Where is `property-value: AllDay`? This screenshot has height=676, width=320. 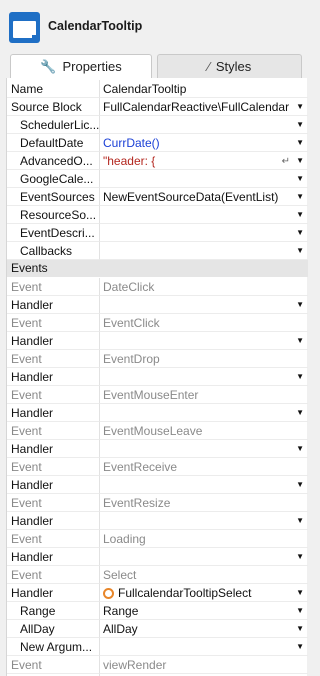
property-value: AllDay is located at coordinates (203, 629).